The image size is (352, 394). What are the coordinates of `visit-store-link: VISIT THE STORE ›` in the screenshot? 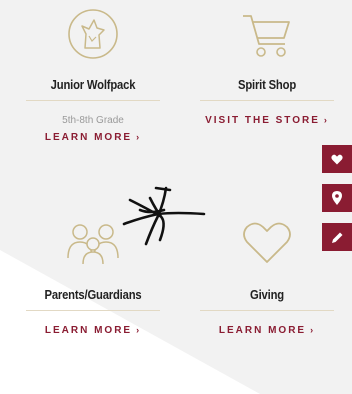 It's located at (267, 120).